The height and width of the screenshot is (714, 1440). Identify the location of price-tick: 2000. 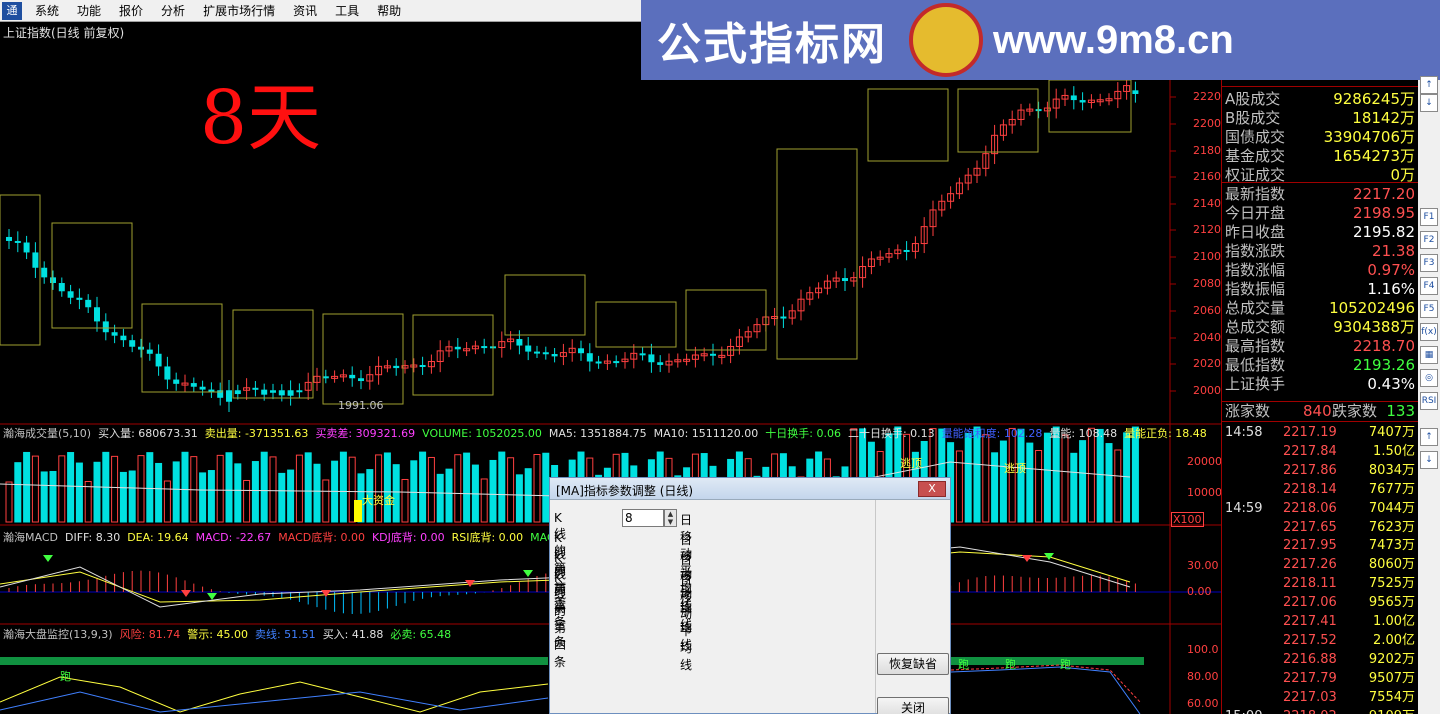
(1207, 390).